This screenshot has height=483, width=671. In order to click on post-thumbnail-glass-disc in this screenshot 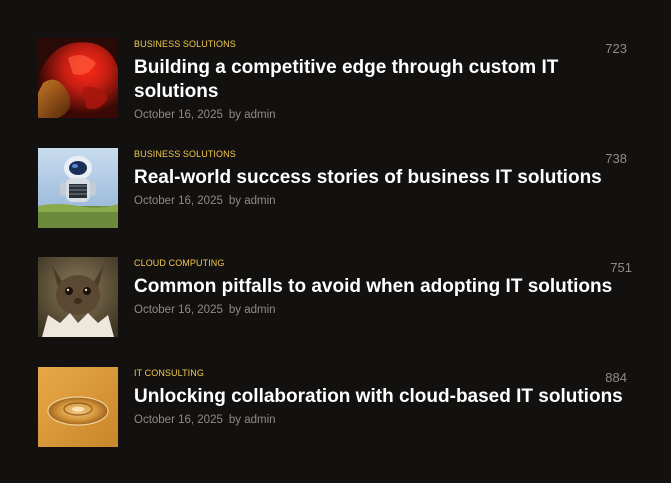, I will do `click(78, 407)`.